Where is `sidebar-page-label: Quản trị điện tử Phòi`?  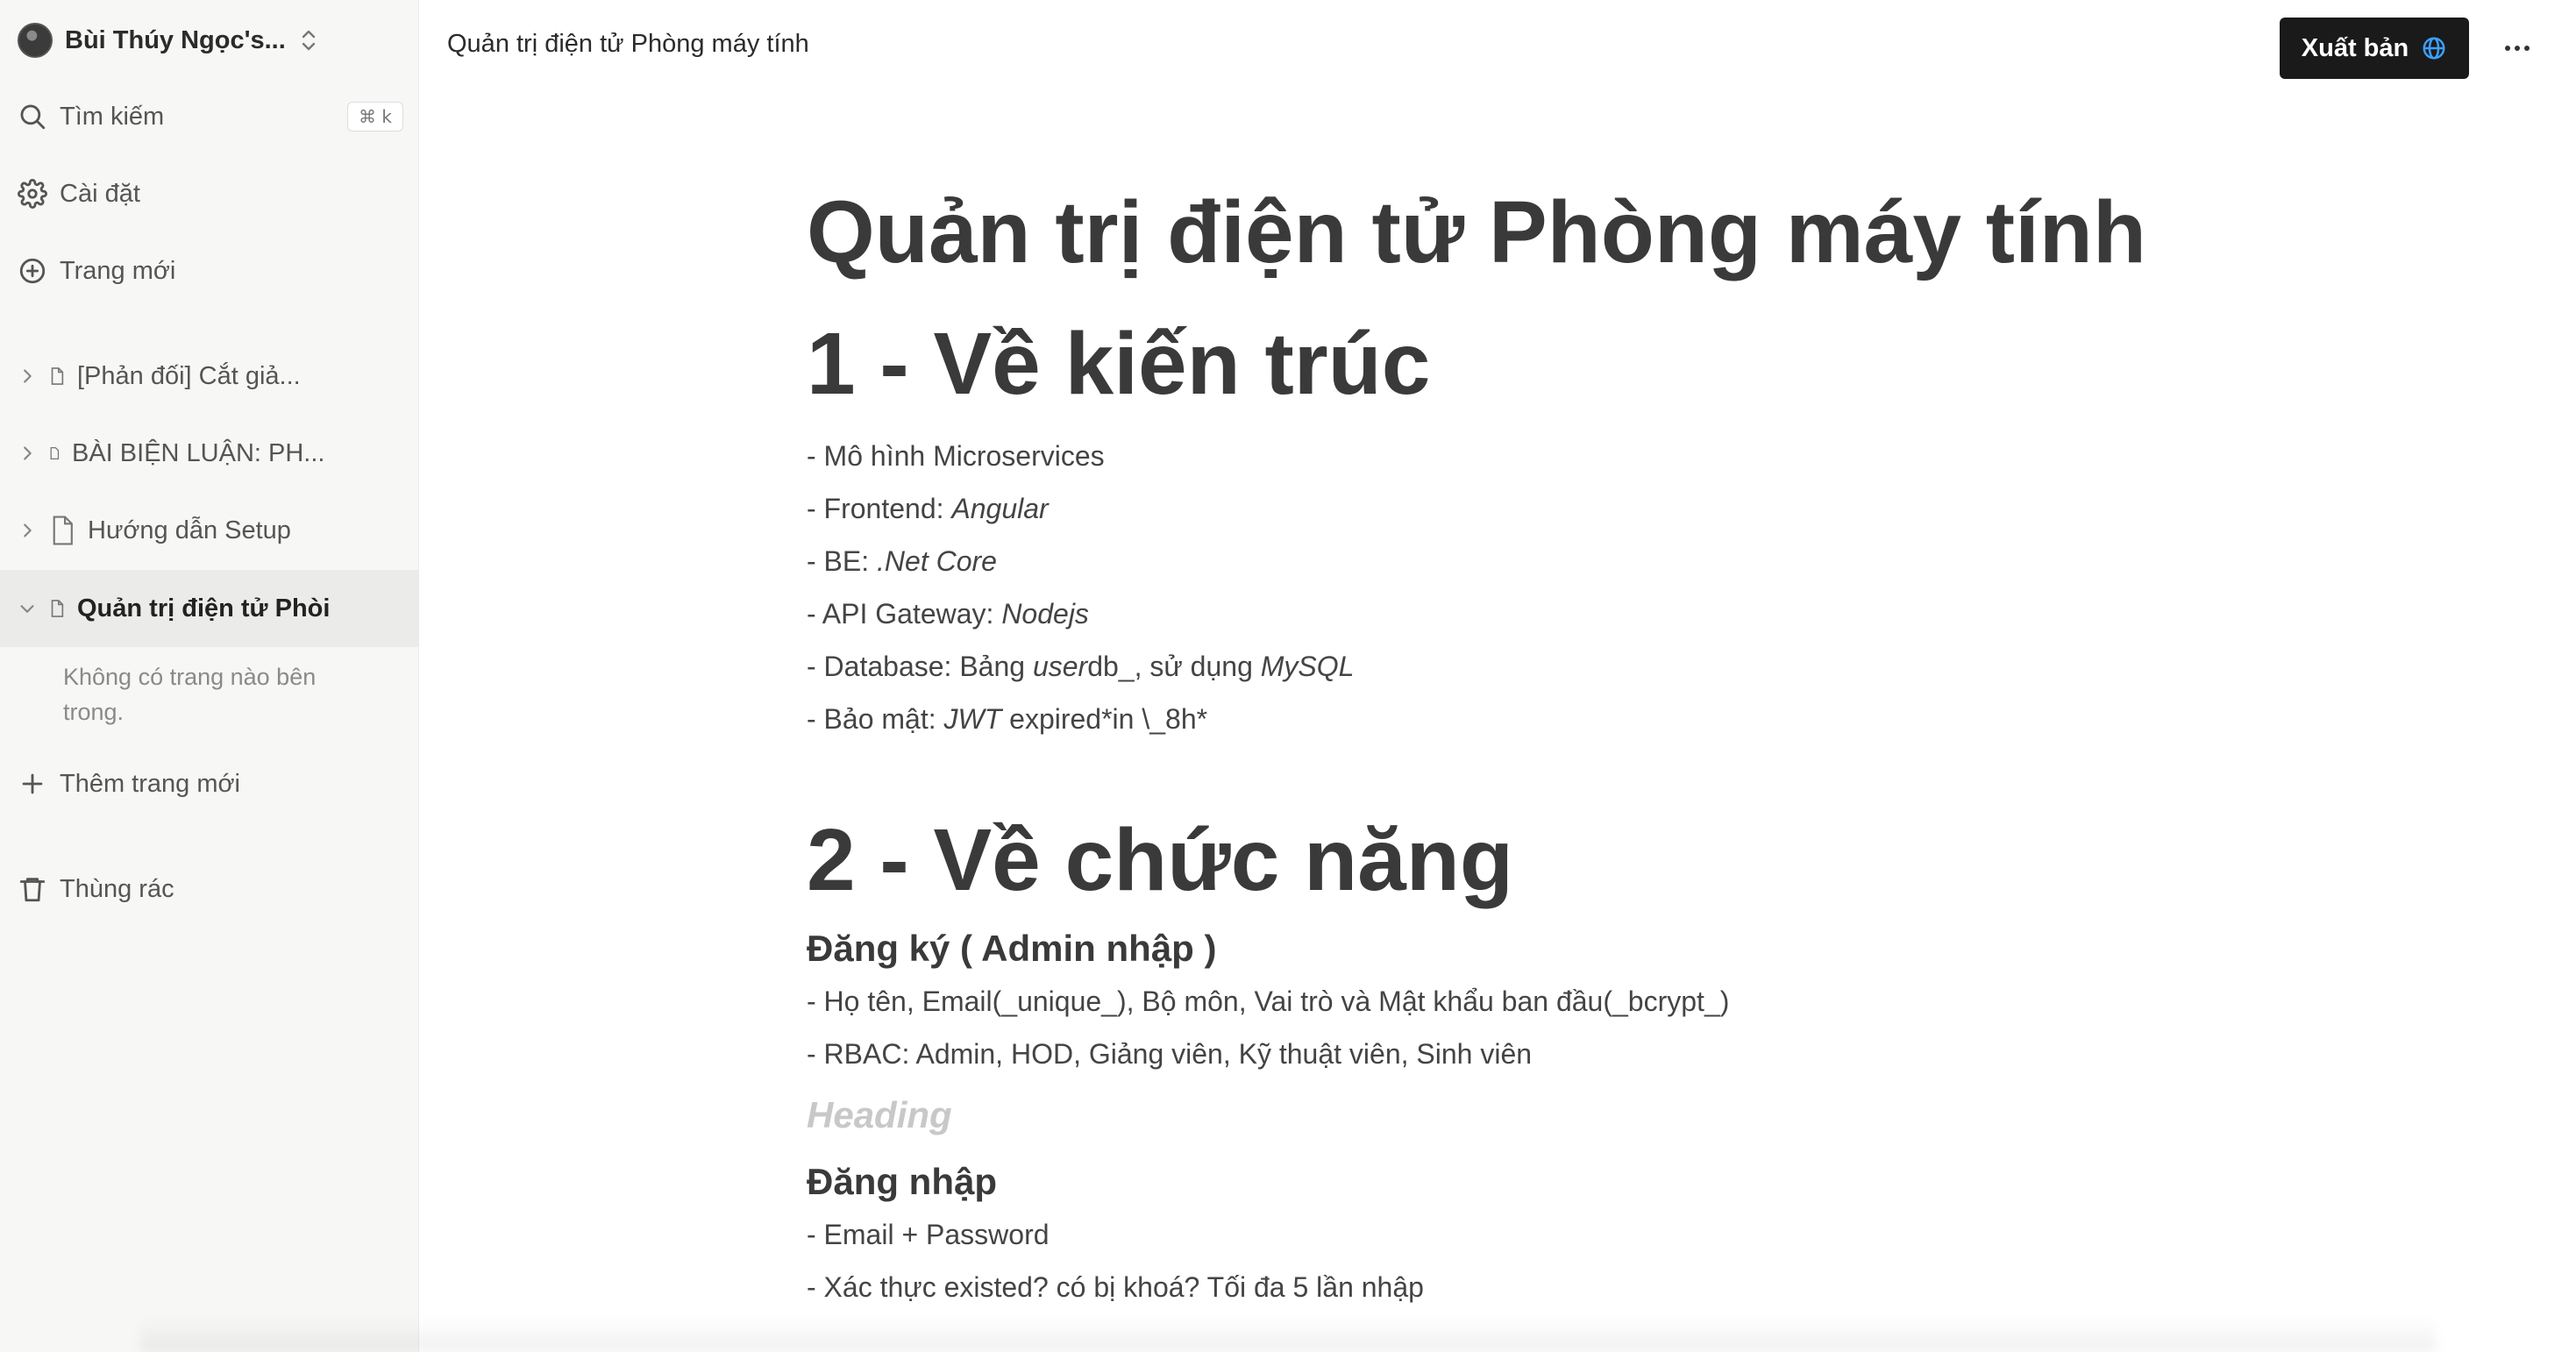 sidebar-page-label: Quản trị điện tử Phòi is located at coordinates (204, 608).